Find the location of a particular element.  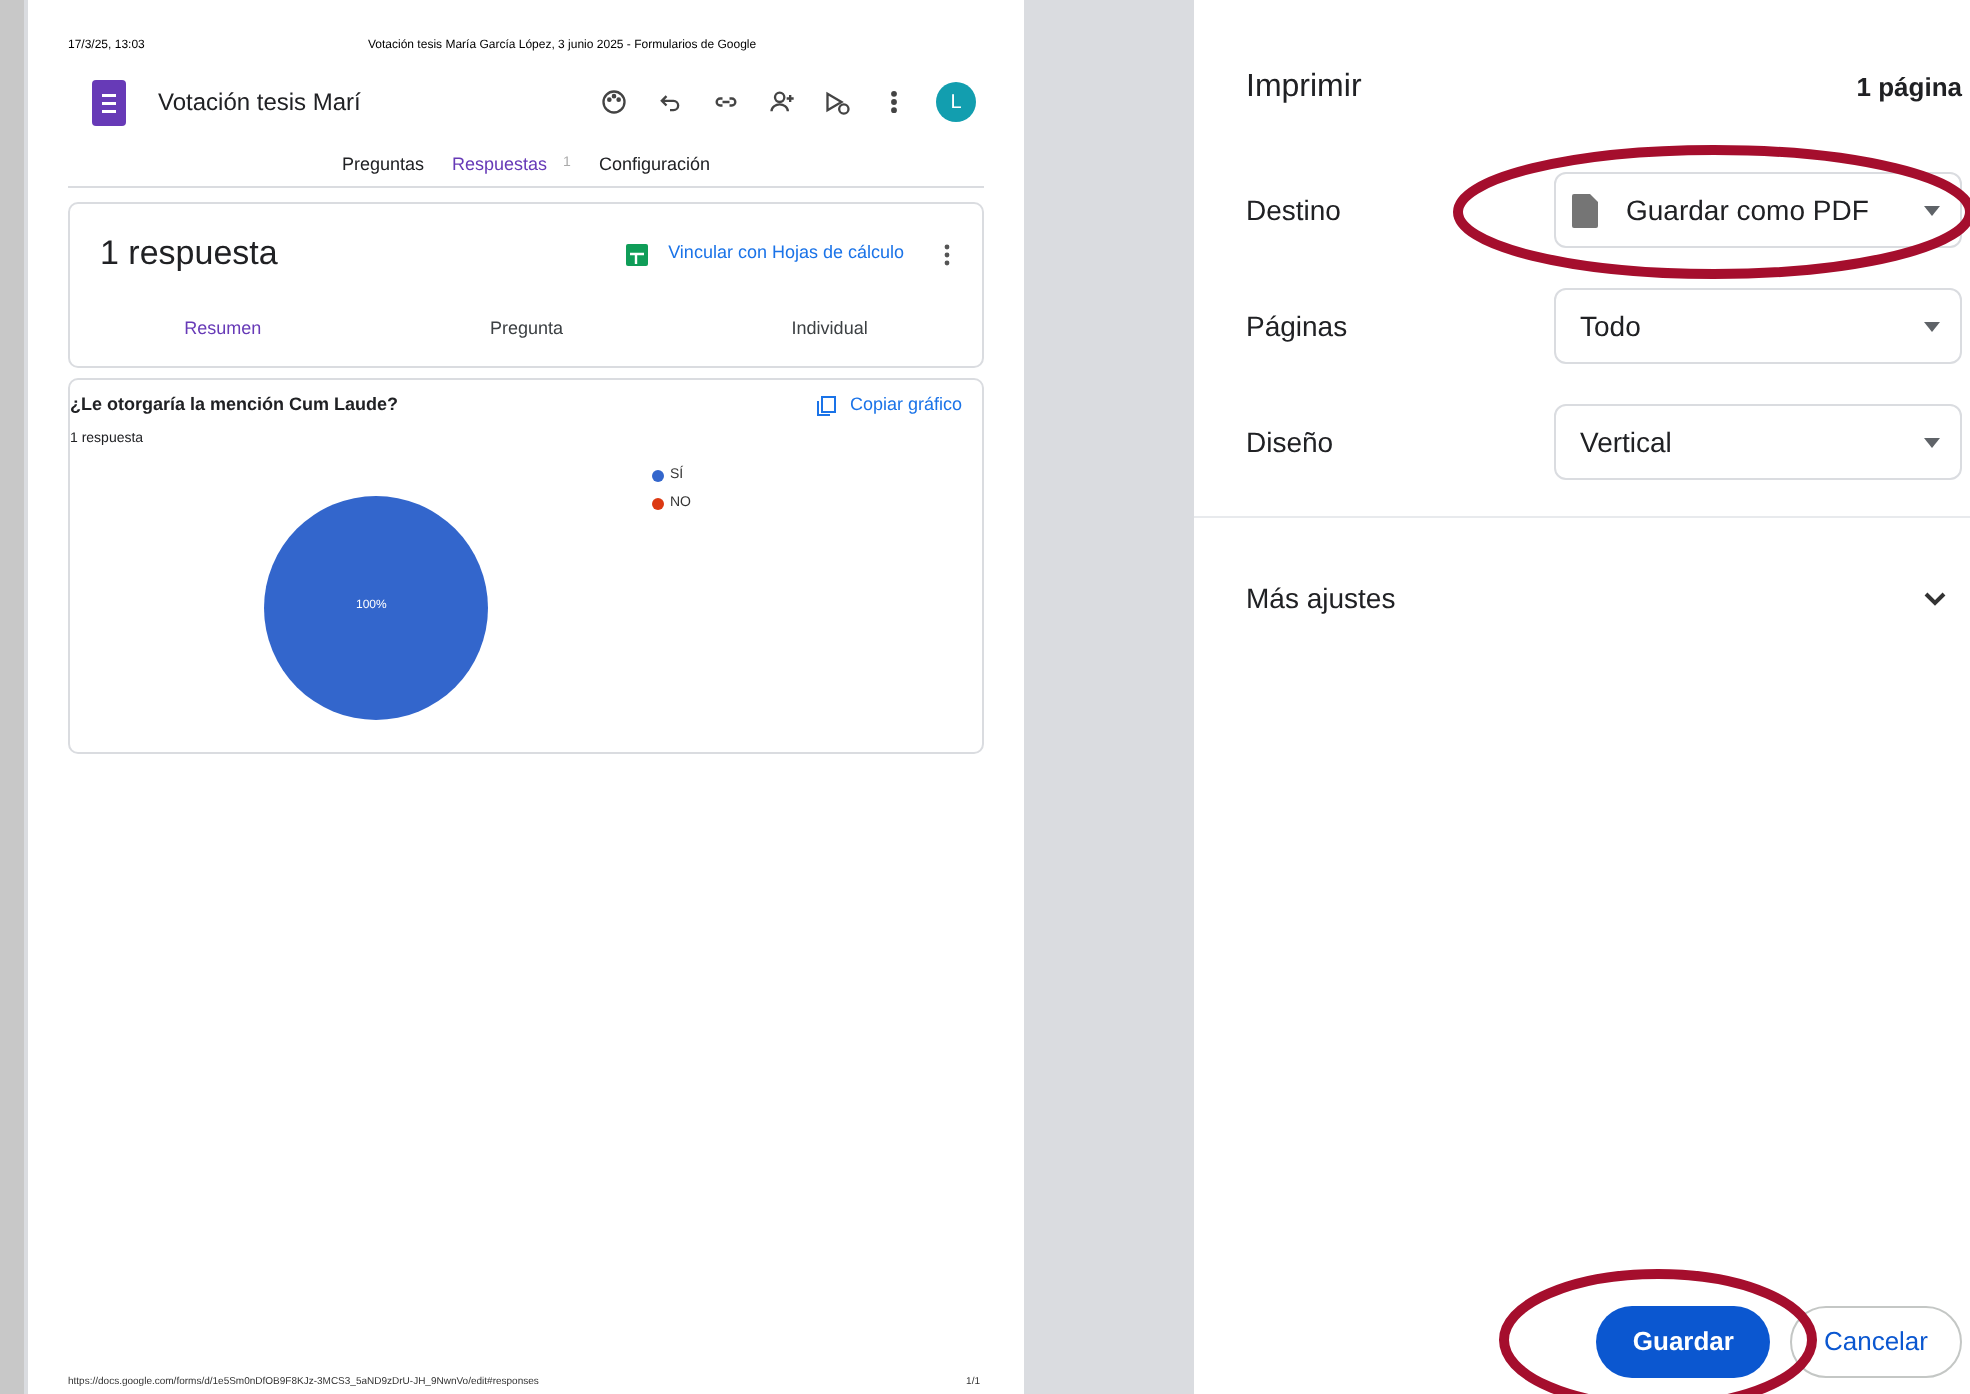

spreadsheet-icon is located at coordinates (637, 254).